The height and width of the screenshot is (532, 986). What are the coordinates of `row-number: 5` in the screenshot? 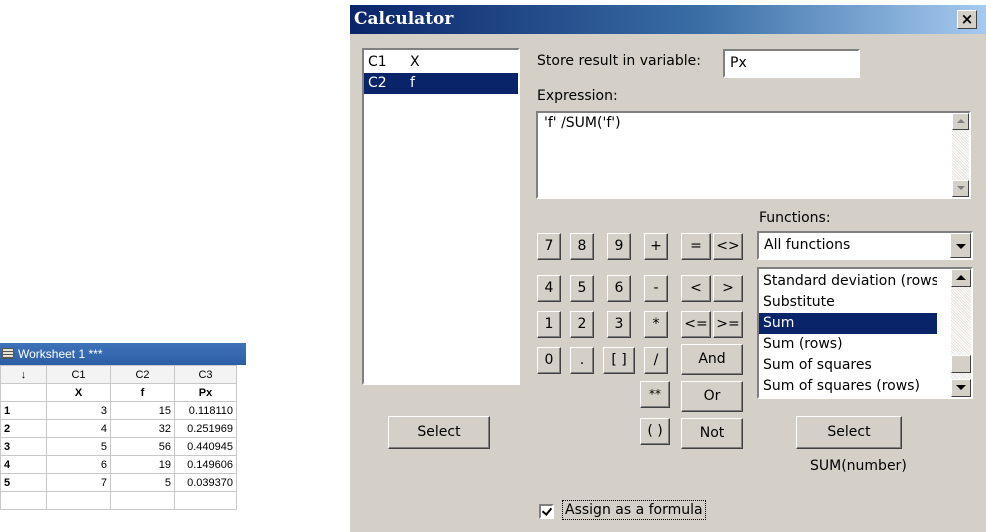 It's located at (23, 482).